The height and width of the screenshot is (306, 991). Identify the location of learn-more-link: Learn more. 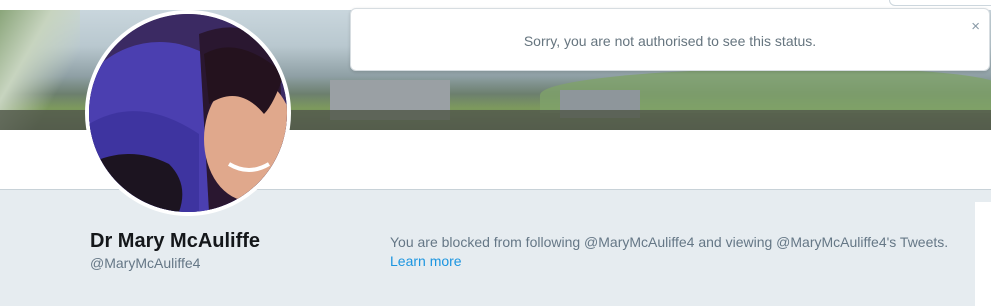
(426, 261).